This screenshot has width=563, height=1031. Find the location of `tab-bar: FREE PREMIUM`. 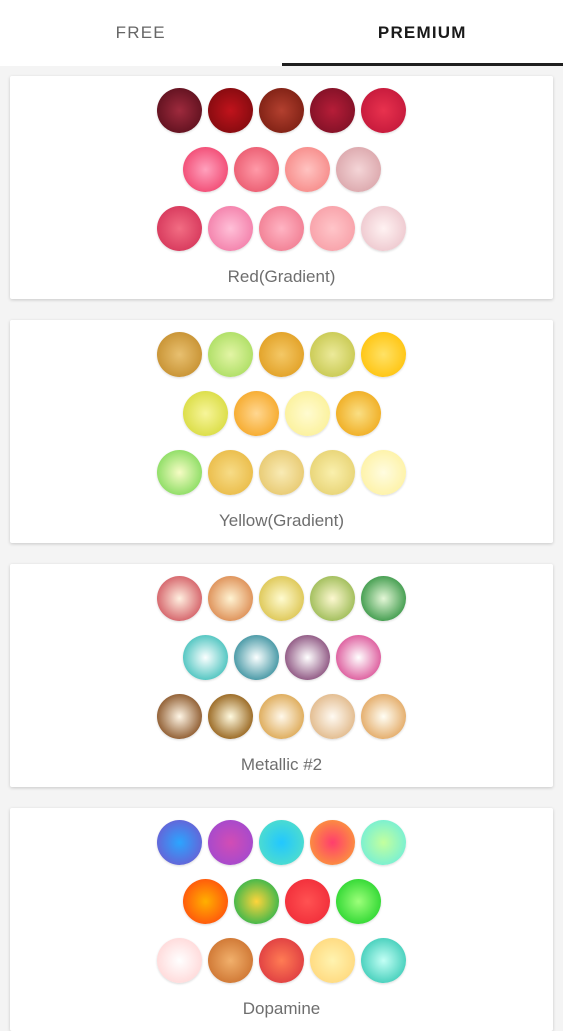

tab-bar: FREE PREMIUM is located at coordinates (281, 33).